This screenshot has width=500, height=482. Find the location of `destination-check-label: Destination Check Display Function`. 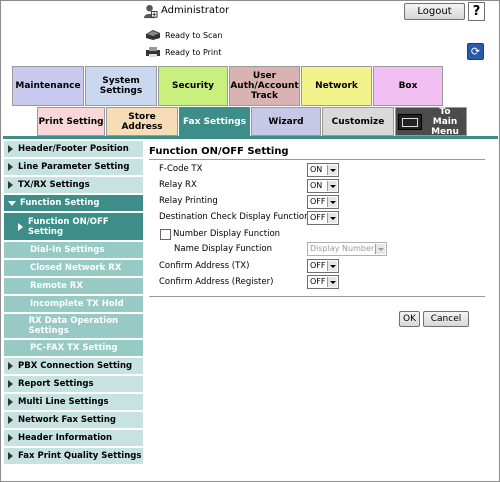

destination-check-label: Destination Check Display Function is located at coordinates (234, 217).